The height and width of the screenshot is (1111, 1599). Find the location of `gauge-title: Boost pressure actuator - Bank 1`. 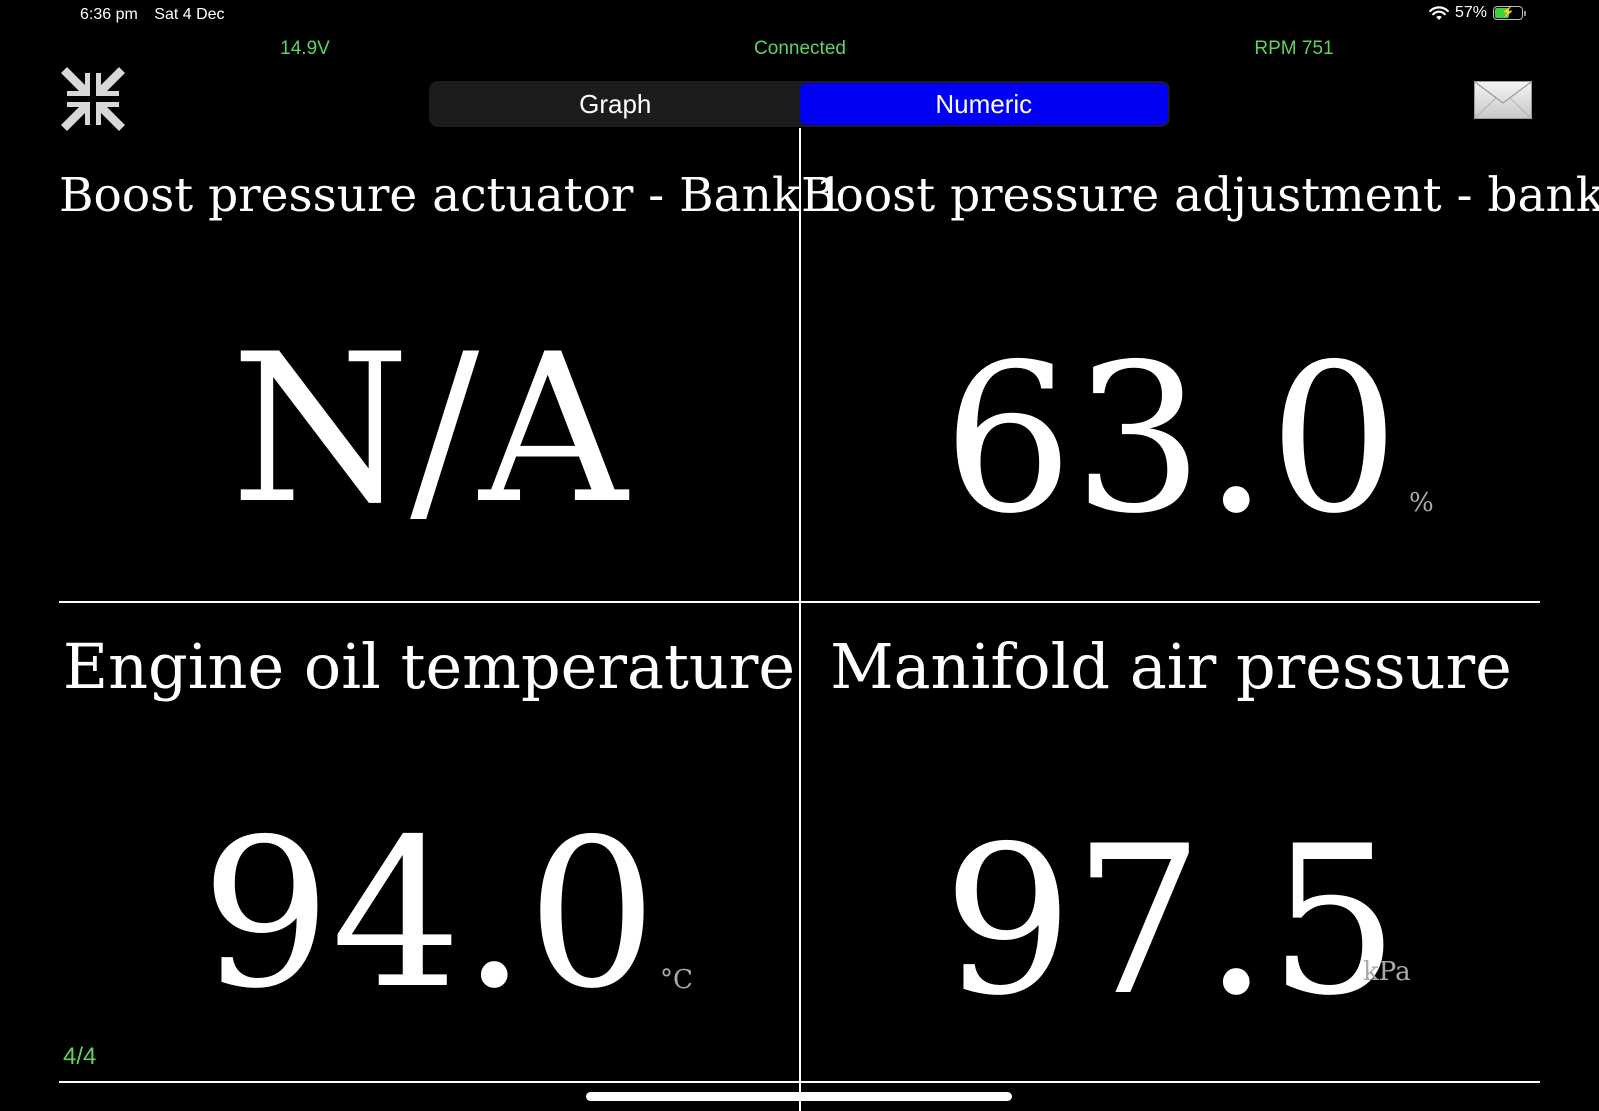

gauge-title: Boost pressure actuator - Bank 1 is located at coordinates (452, 195).